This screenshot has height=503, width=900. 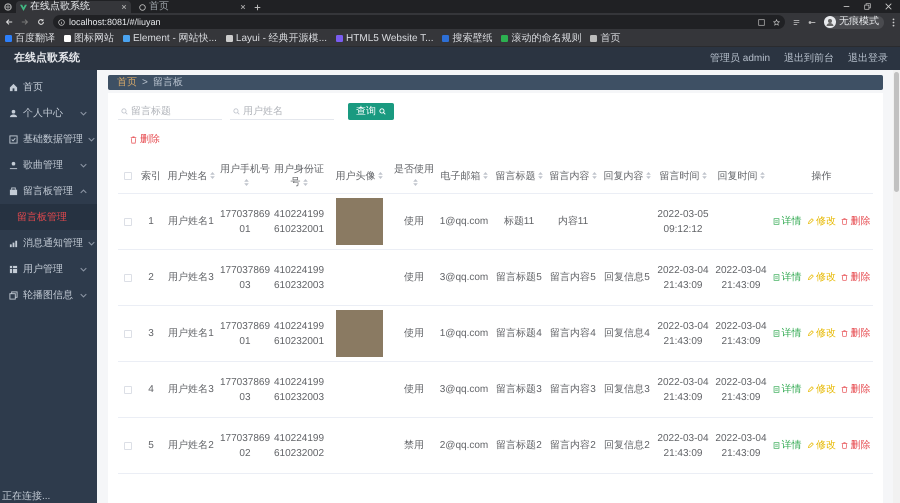 I want to click on row-index: 2, so click(x=151, y=278).